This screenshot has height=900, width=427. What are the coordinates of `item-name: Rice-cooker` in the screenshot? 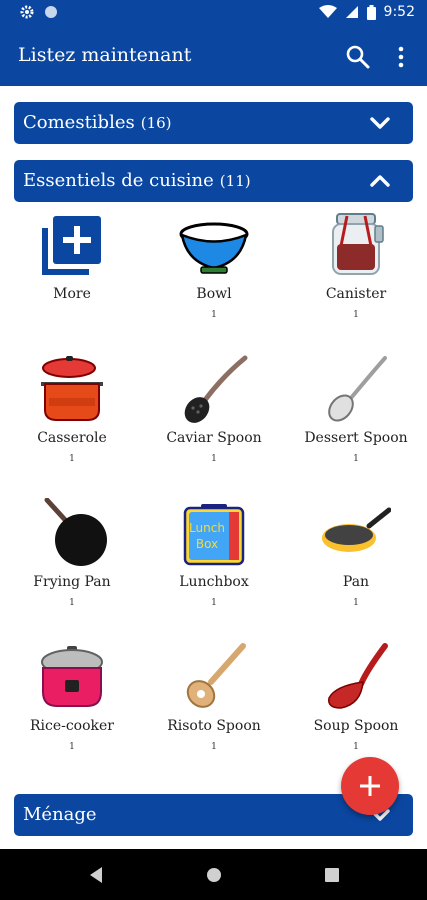 It's located at (72, 726).